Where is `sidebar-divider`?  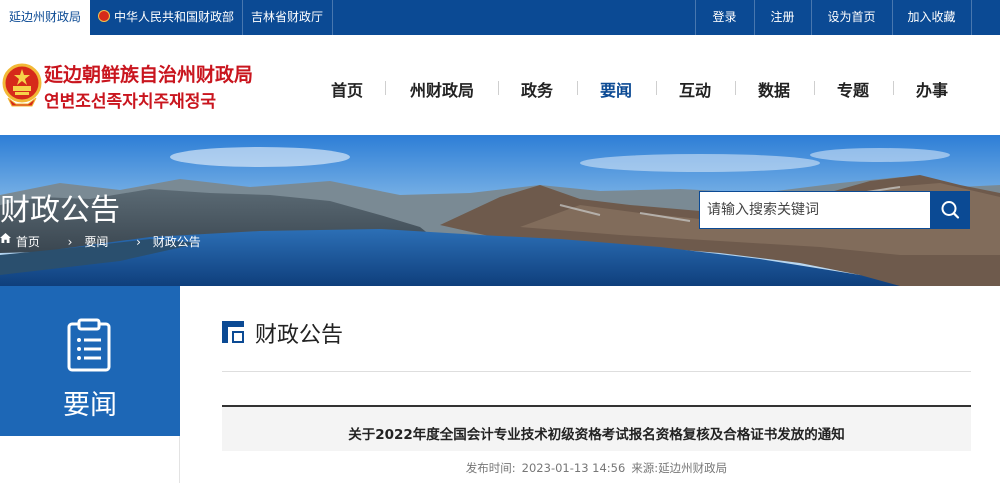 sidebar-divider is located at coordinates (179, 459).